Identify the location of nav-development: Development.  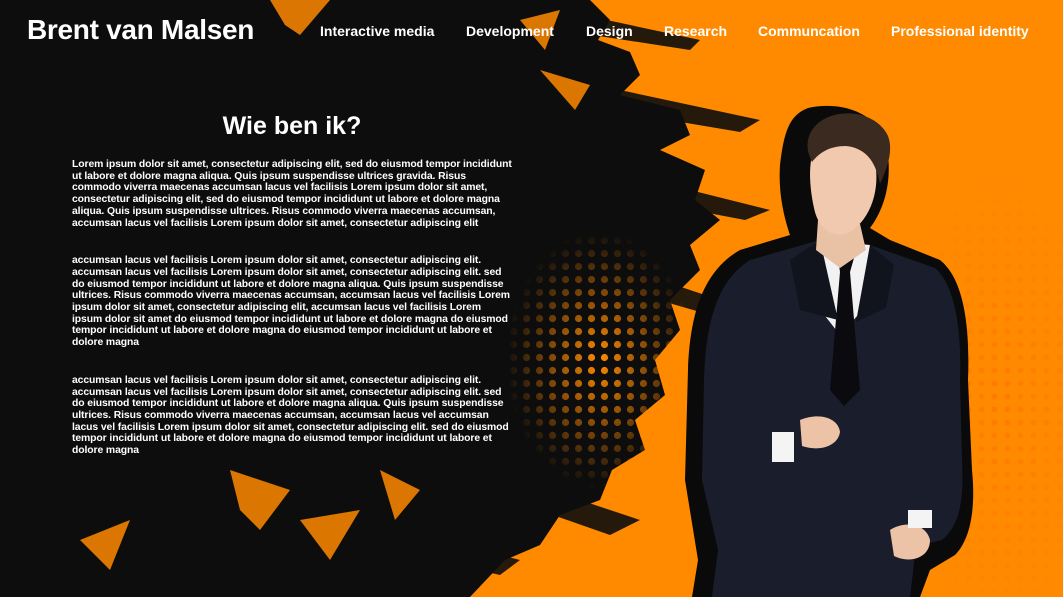
(510, 31).